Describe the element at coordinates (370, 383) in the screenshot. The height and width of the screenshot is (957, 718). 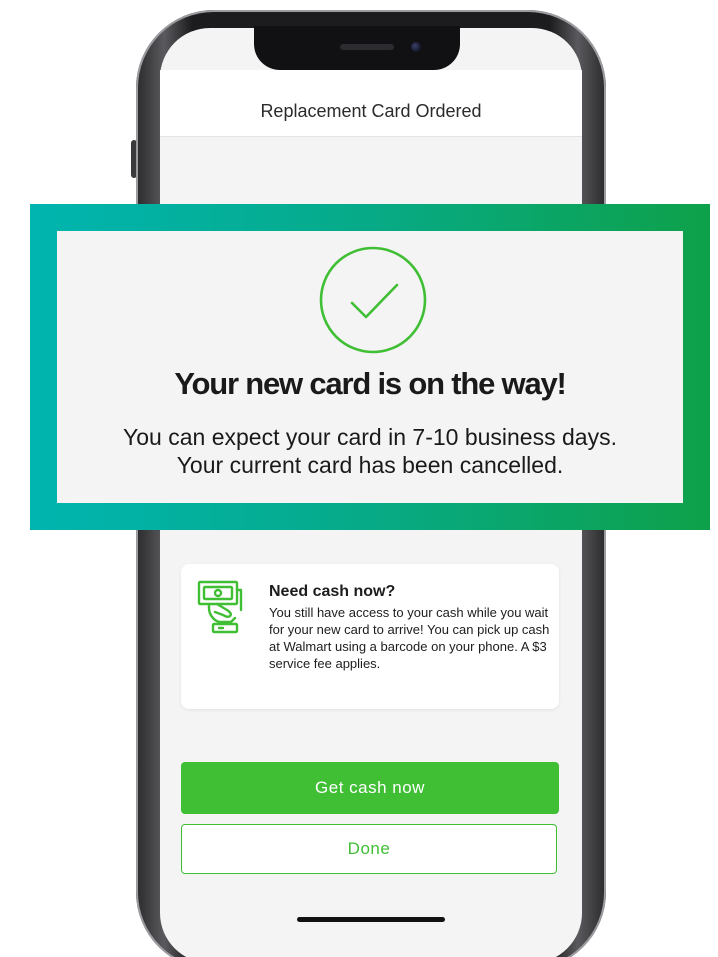
I see `confirmation-headline: Your new card is on the way!` at that location.